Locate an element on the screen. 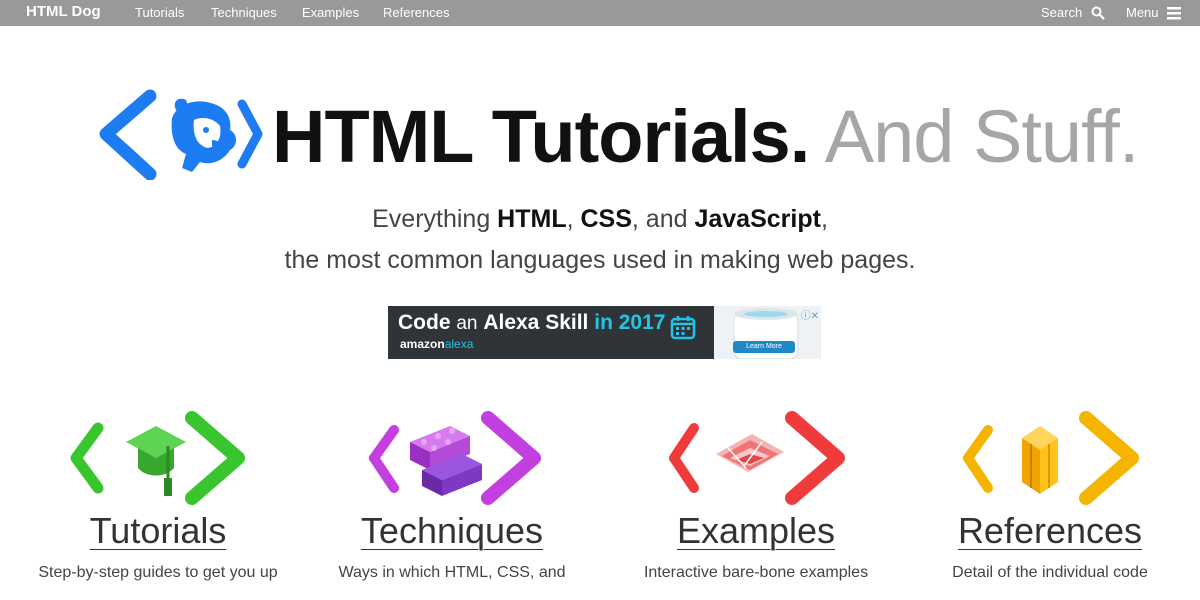 Image resolution: width=1200 pixels, height=600 pixels. ad-word: an is located at coordinates (467, 323).